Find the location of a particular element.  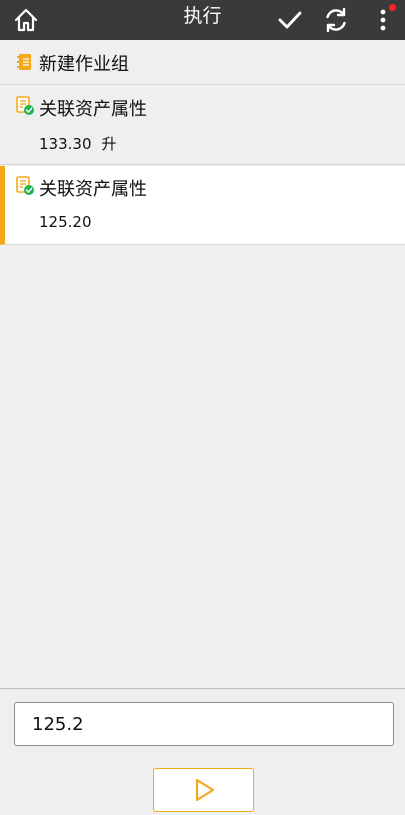

notification-dot is located at coordinates (392, 7).